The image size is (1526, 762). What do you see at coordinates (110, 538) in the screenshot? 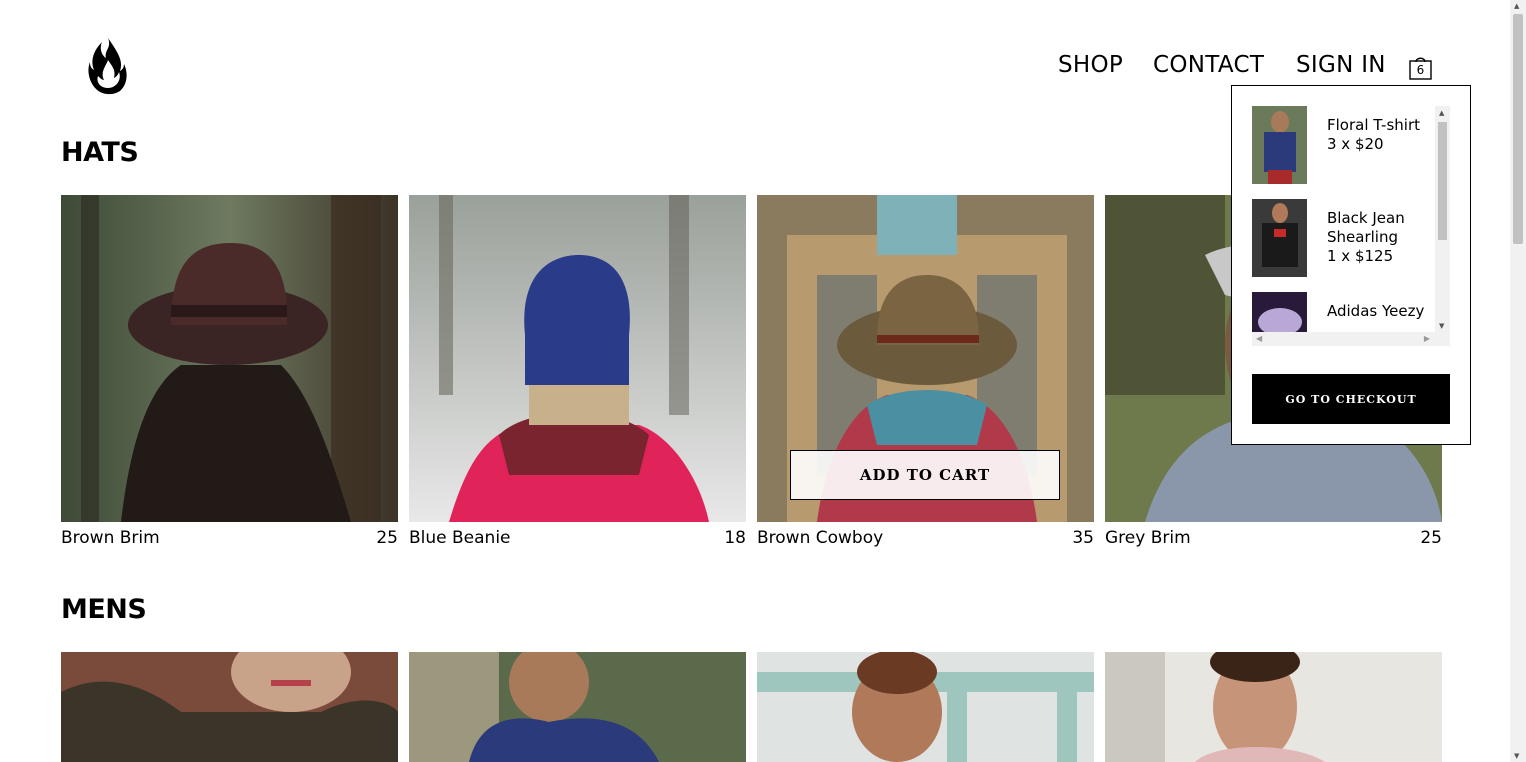
I see `product-name: Brown Brim` at bounding box center [110, 538].